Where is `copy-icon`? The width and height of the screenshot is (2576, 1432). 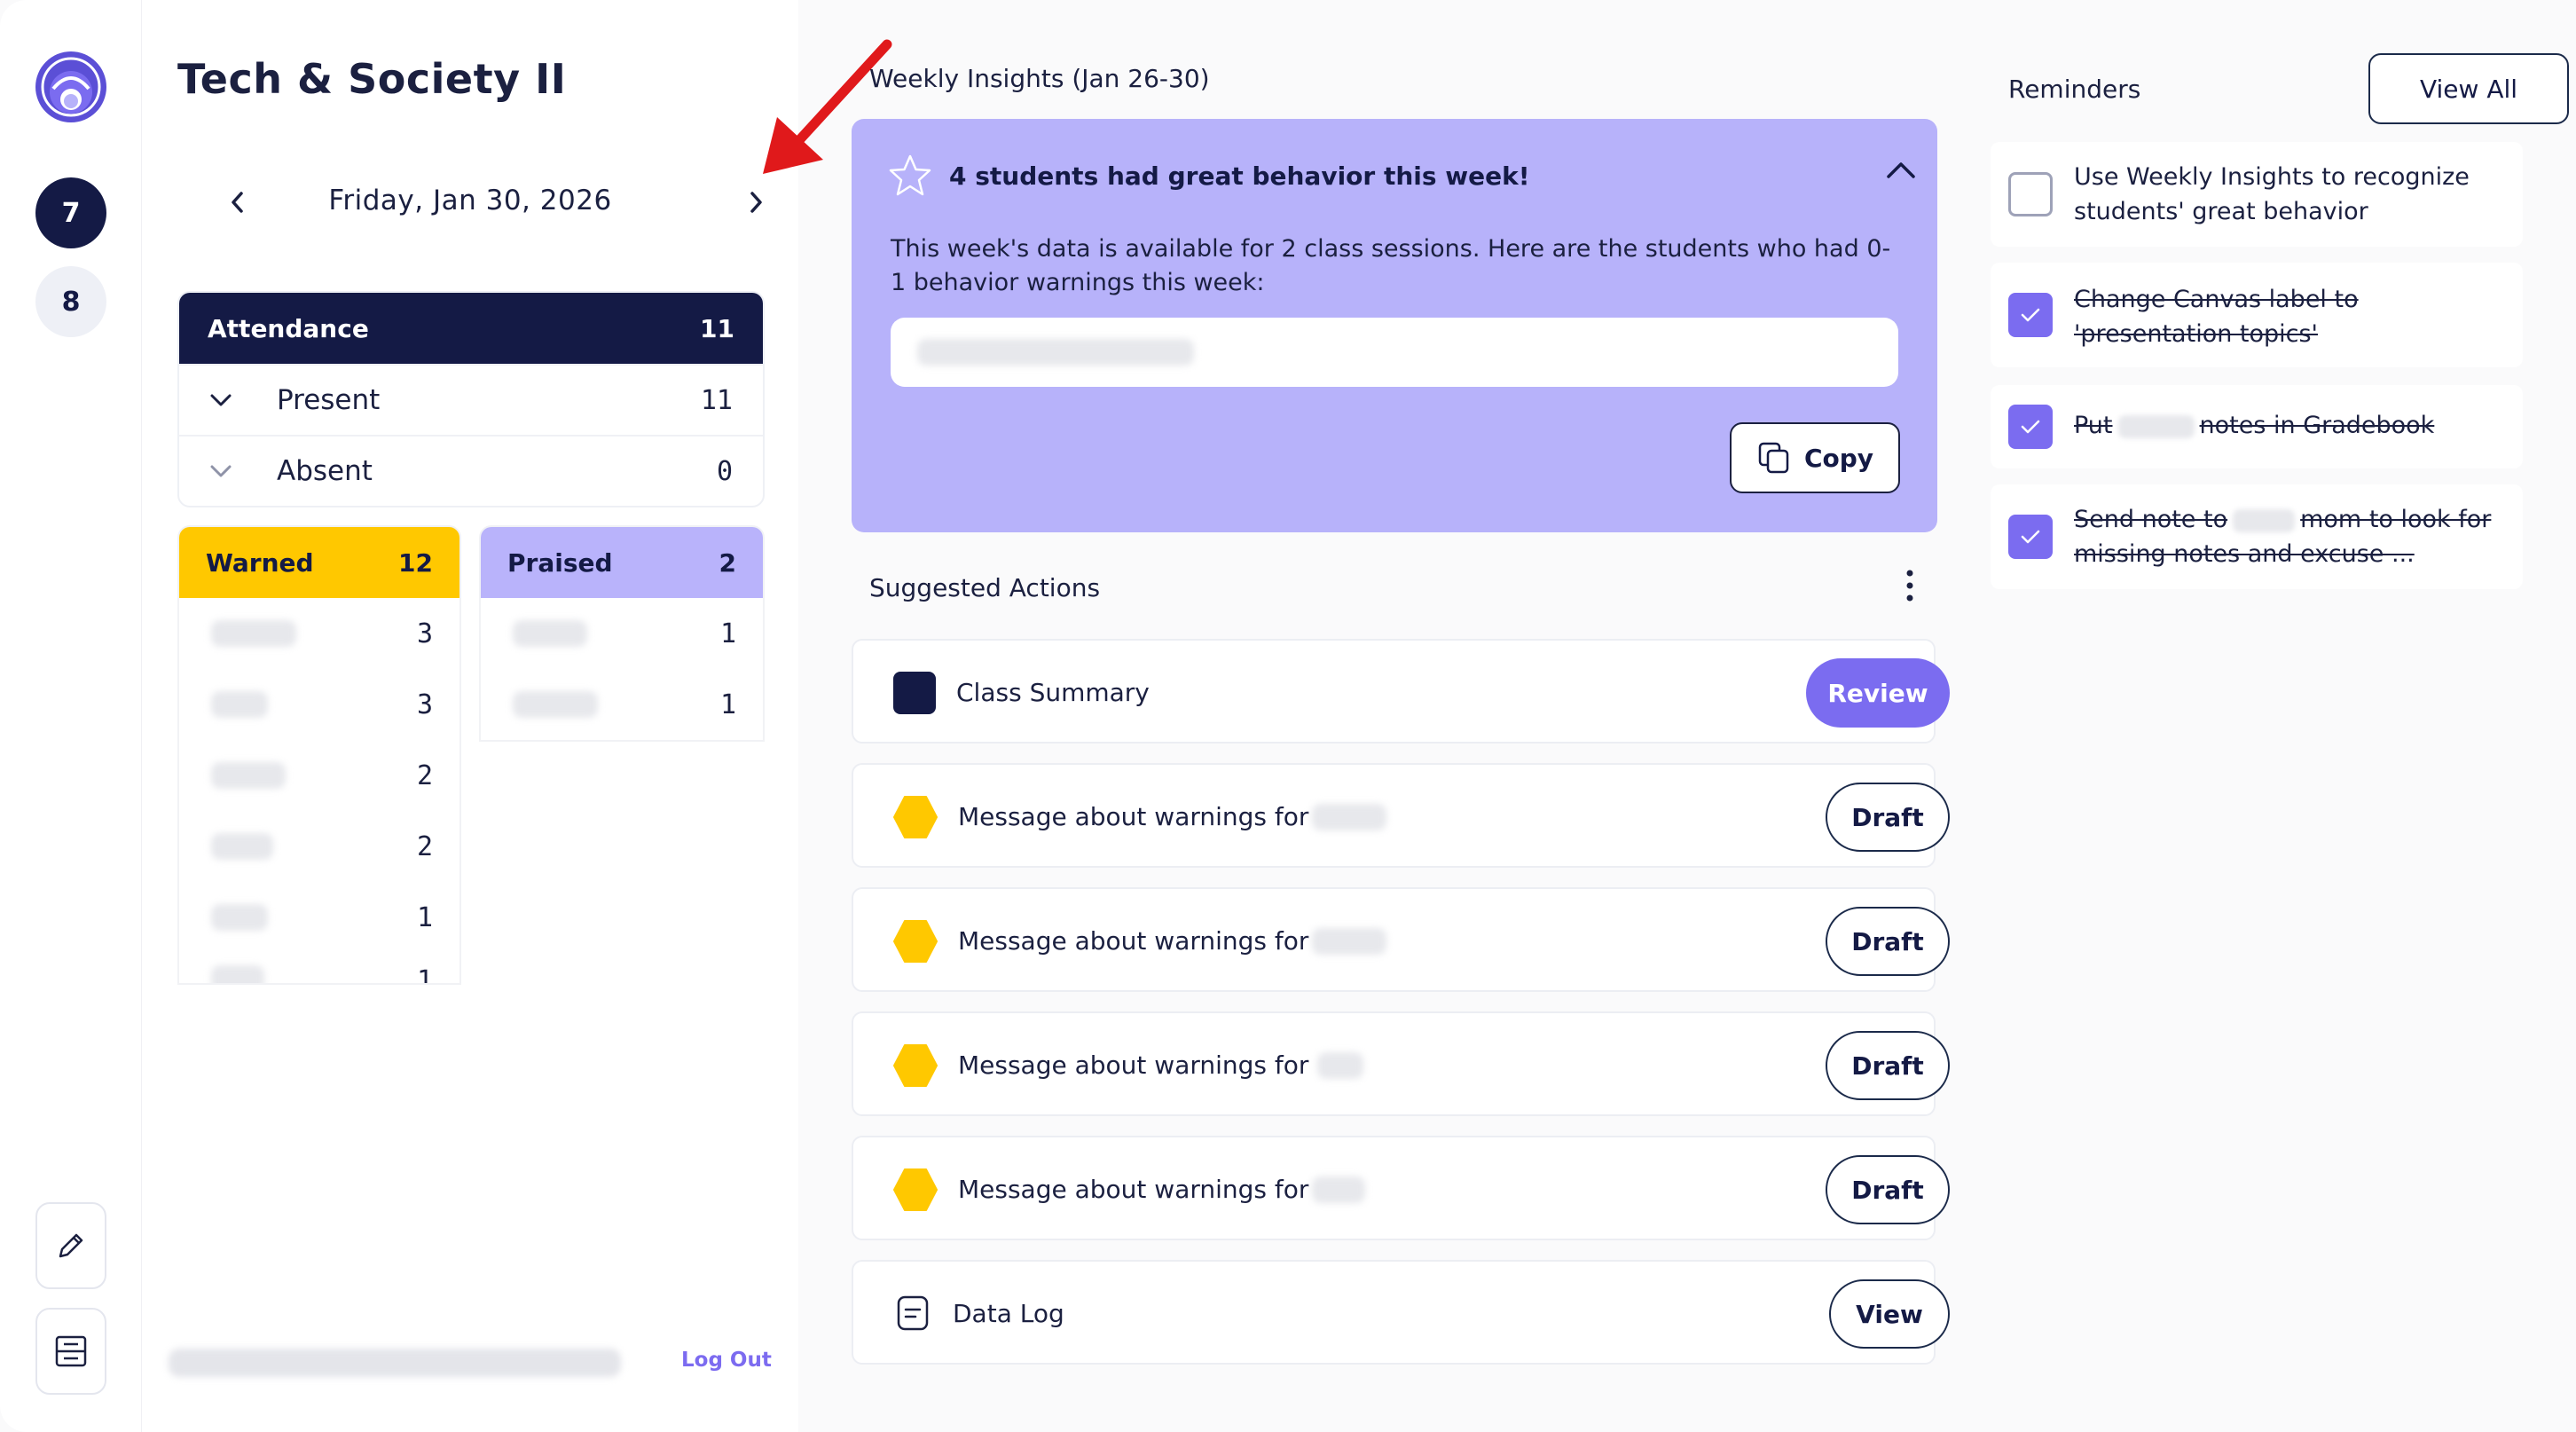
copy-icon is located at coordinates (1773, 458).